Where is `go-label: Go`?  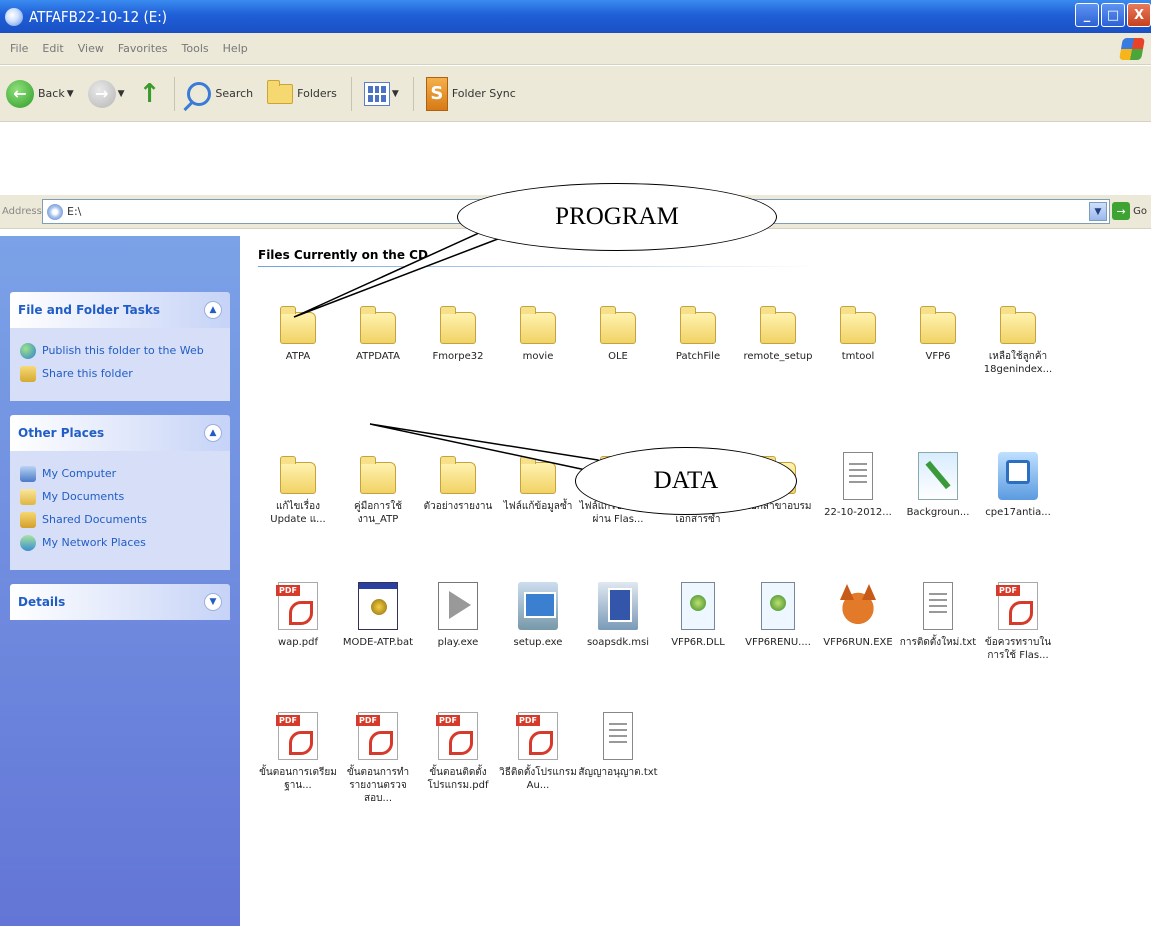 go-label: Go is located at coordinates (1140, 211).